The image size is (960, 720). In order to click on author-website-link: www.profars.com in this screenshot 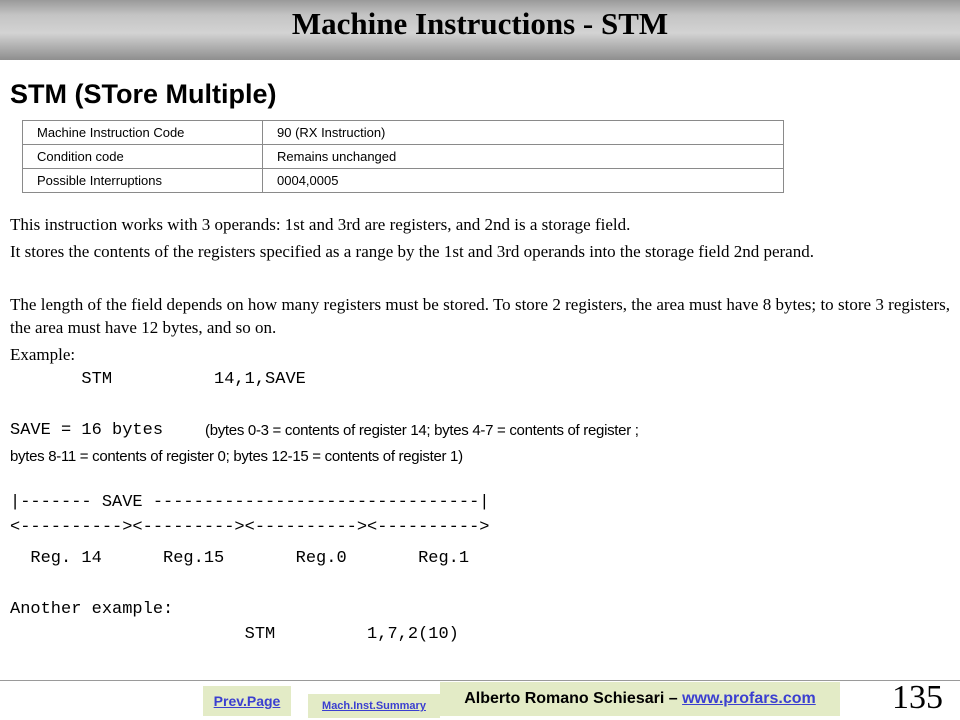, I will do `click(749, 699)`.